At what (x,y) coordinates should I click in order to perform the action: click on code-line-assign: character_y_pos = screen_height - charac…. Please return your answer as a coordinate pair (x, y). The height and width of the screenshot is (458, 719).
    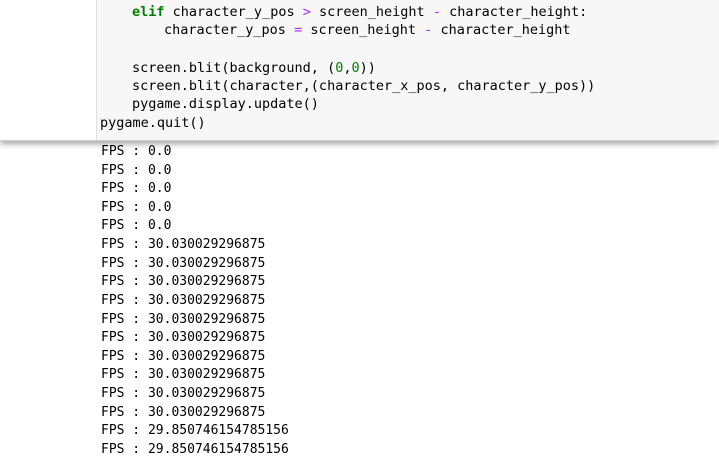
    Looking at the image, I should click on (367, 30).